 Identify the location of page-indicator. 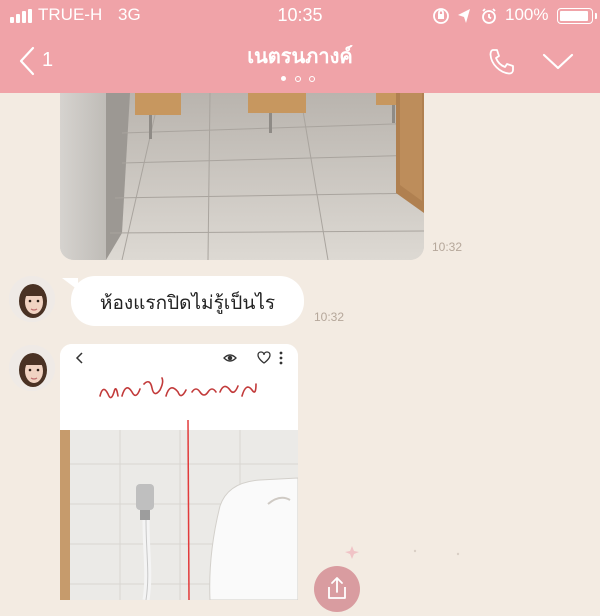
(301, 80).